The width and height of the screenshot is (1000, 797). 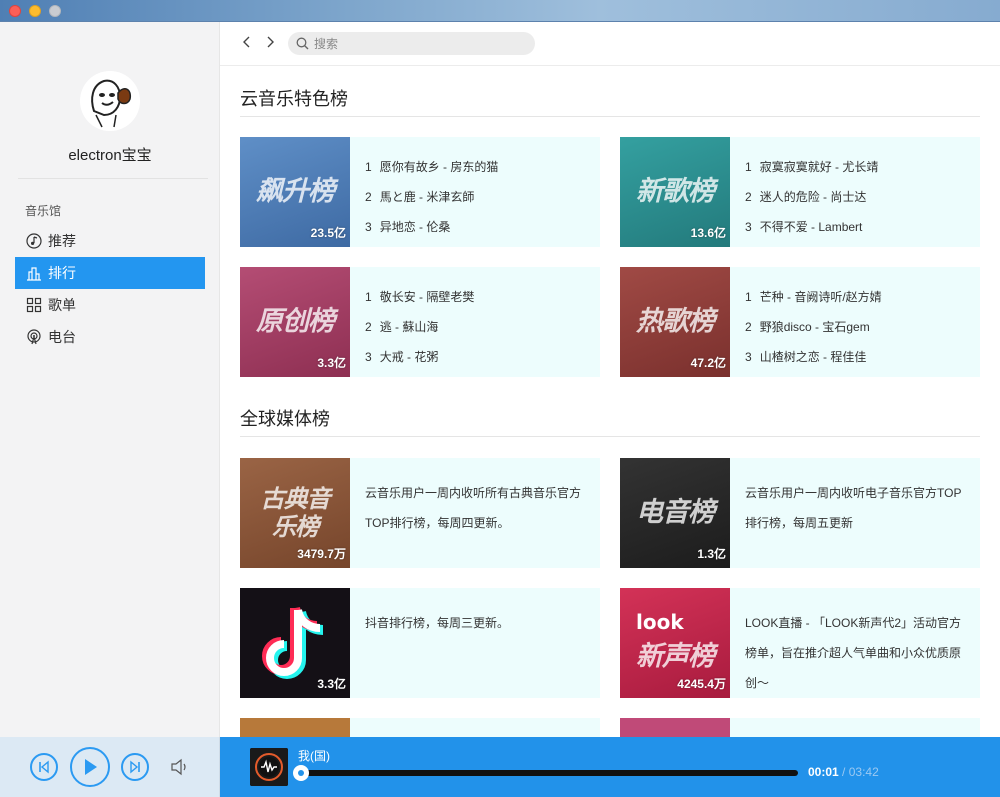 I want to click on chart-cover: 飙升榜 23.5亿, so click(x=295, y=192).